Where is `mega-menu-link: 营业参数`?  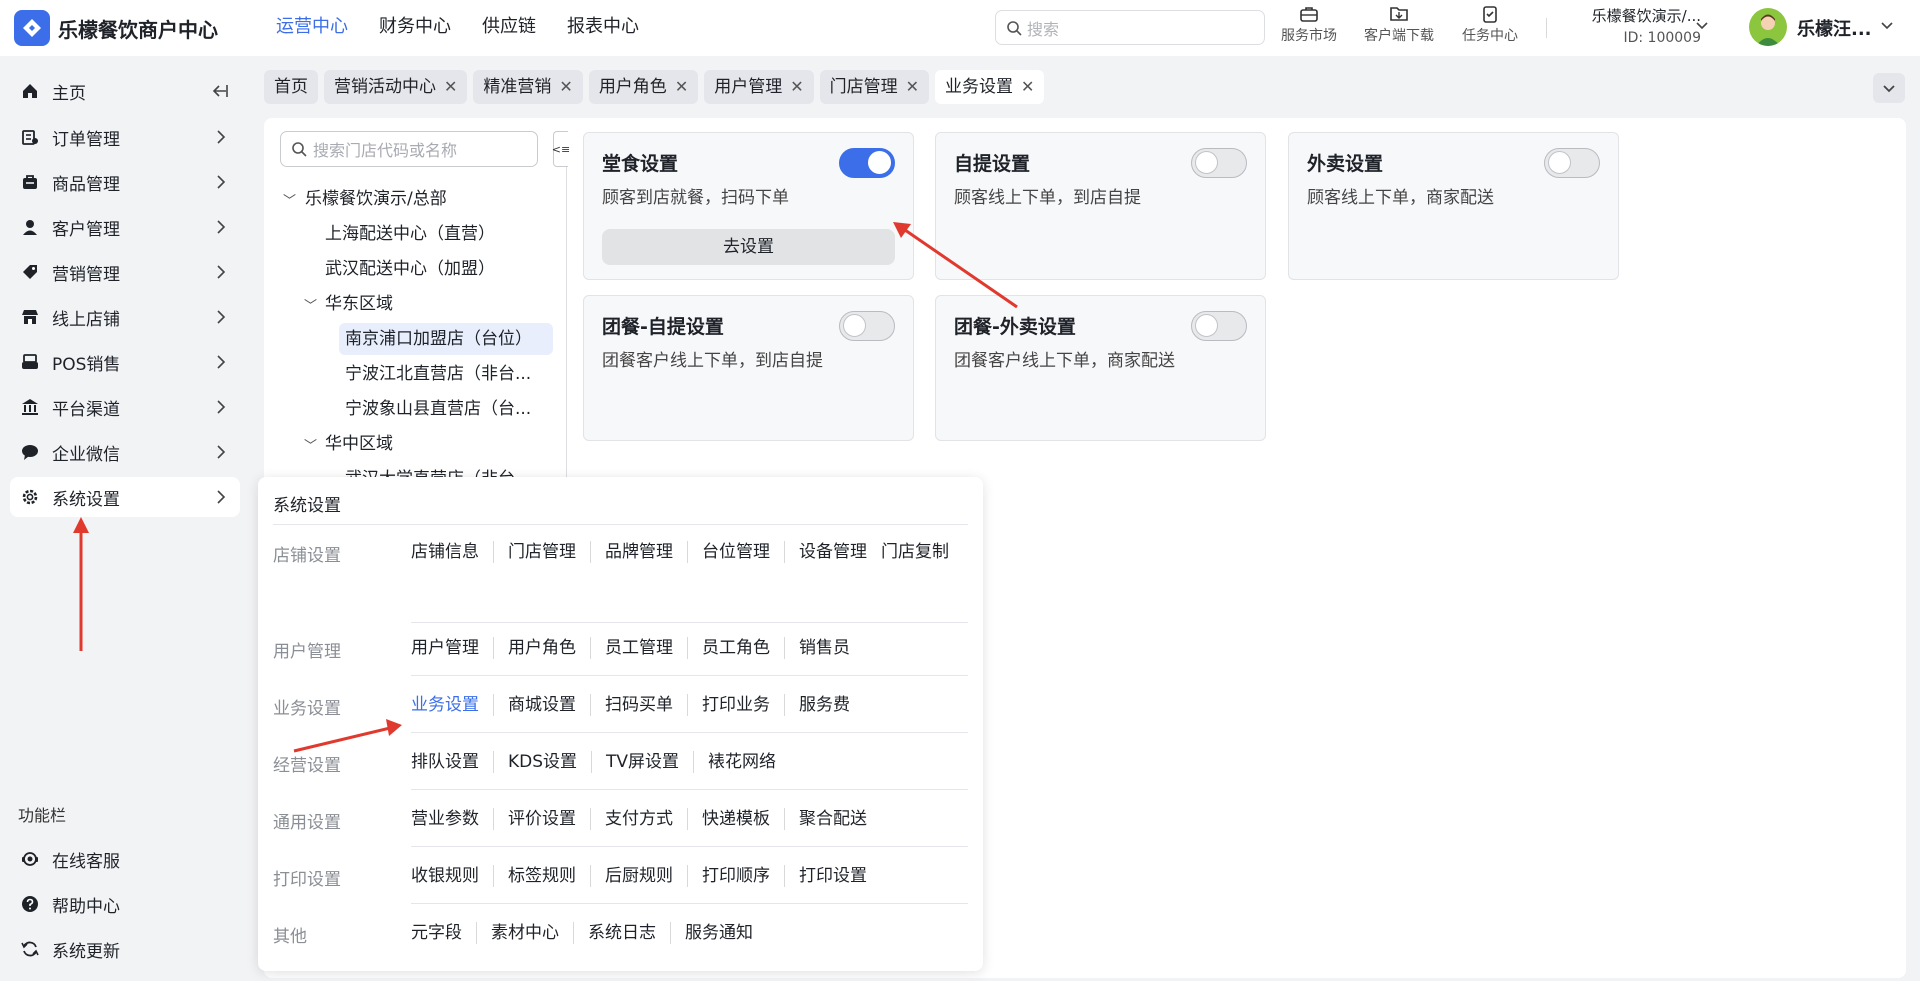 mega-menu-link: 营业参数 is located at coordinates (452, 819).